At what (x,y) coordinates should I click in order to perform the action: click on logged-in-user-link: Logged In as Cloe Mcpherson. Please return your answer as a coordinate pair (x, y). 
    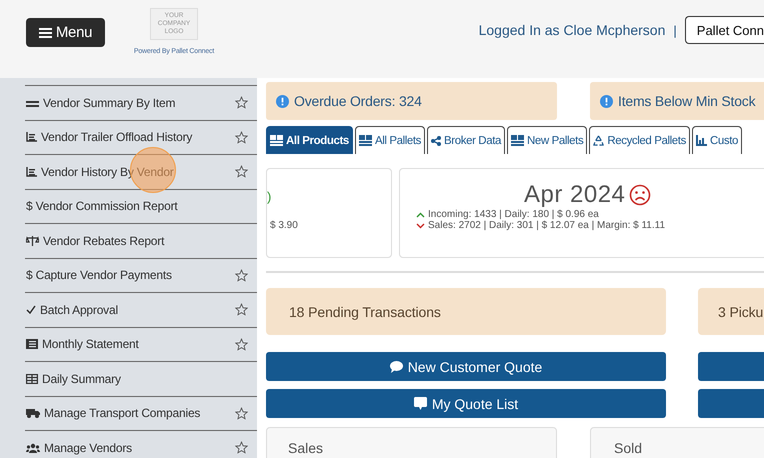
    Looking at the image, I should click on (572, 30).